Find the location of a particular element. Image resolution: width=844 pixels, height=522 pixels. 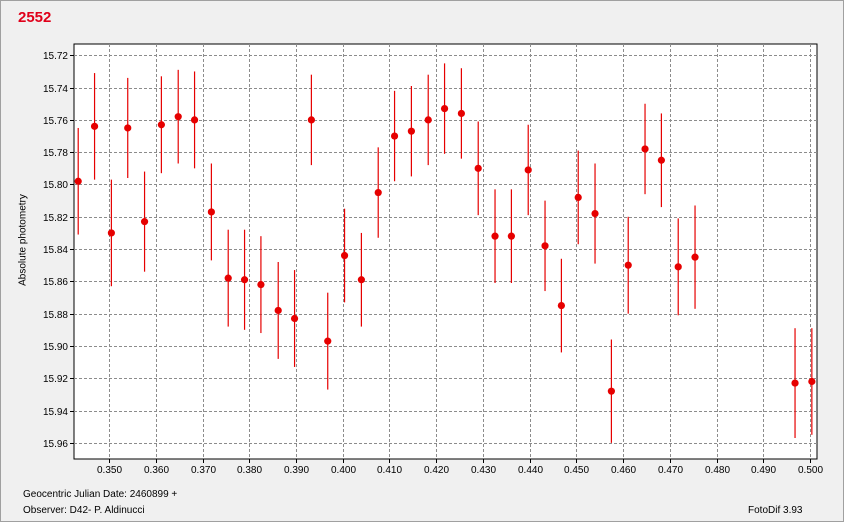

x-tick-label: 0.390 is located at coordinates (296, 470).